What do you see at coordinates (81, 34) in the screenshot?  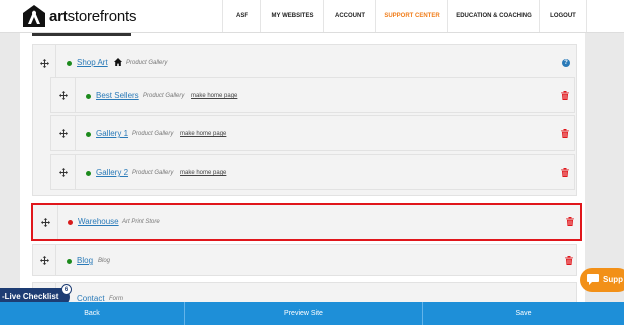 I see `section-underline` at bounding box center [81, 34].